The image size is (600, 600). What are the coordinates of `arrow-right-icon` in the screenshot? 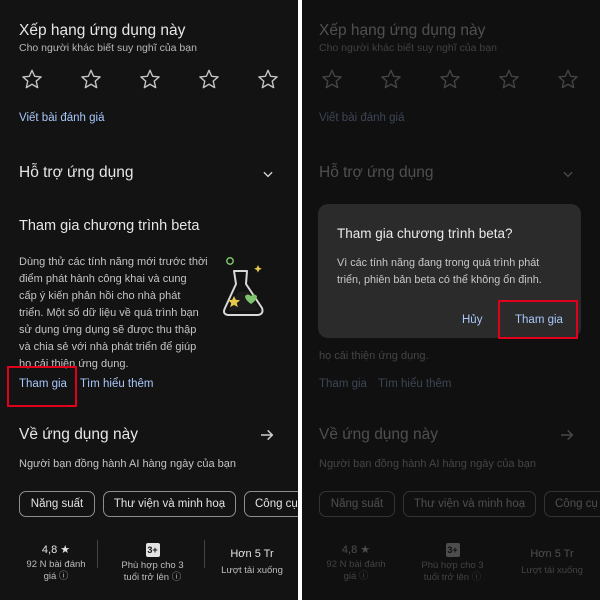 It's located at (267, 435).